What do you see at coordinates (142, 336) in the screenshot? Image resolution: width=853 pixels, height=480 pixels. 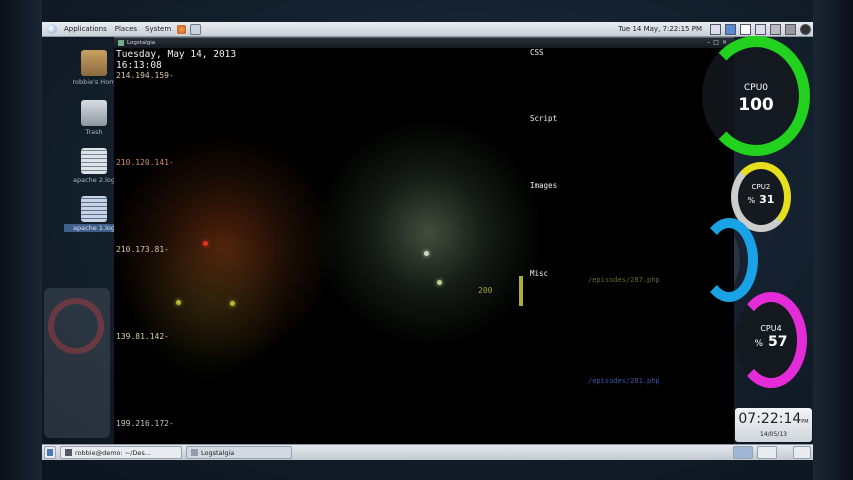 I see `ip-label: 139.81.142-` at bounding box center [142, 336].